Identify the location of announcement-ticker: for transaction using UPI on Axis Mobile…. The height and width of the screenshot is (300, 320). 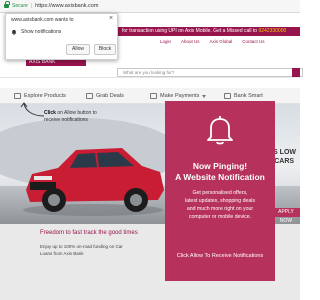
(209, 31).